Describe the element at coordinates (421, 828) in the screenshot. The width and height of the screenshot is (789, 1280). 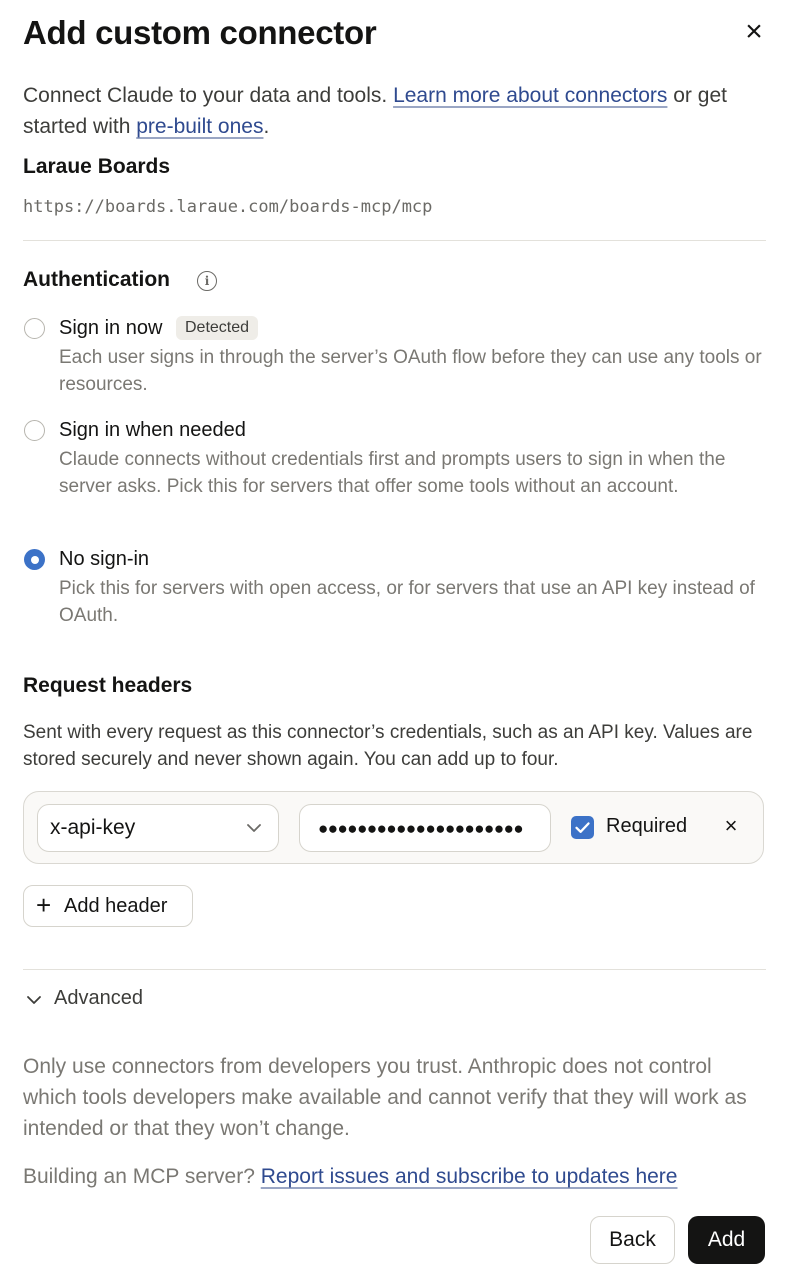
I see `header-value-masked: ●●●●●●●●●●●●●●●●●●●●●` at that location.